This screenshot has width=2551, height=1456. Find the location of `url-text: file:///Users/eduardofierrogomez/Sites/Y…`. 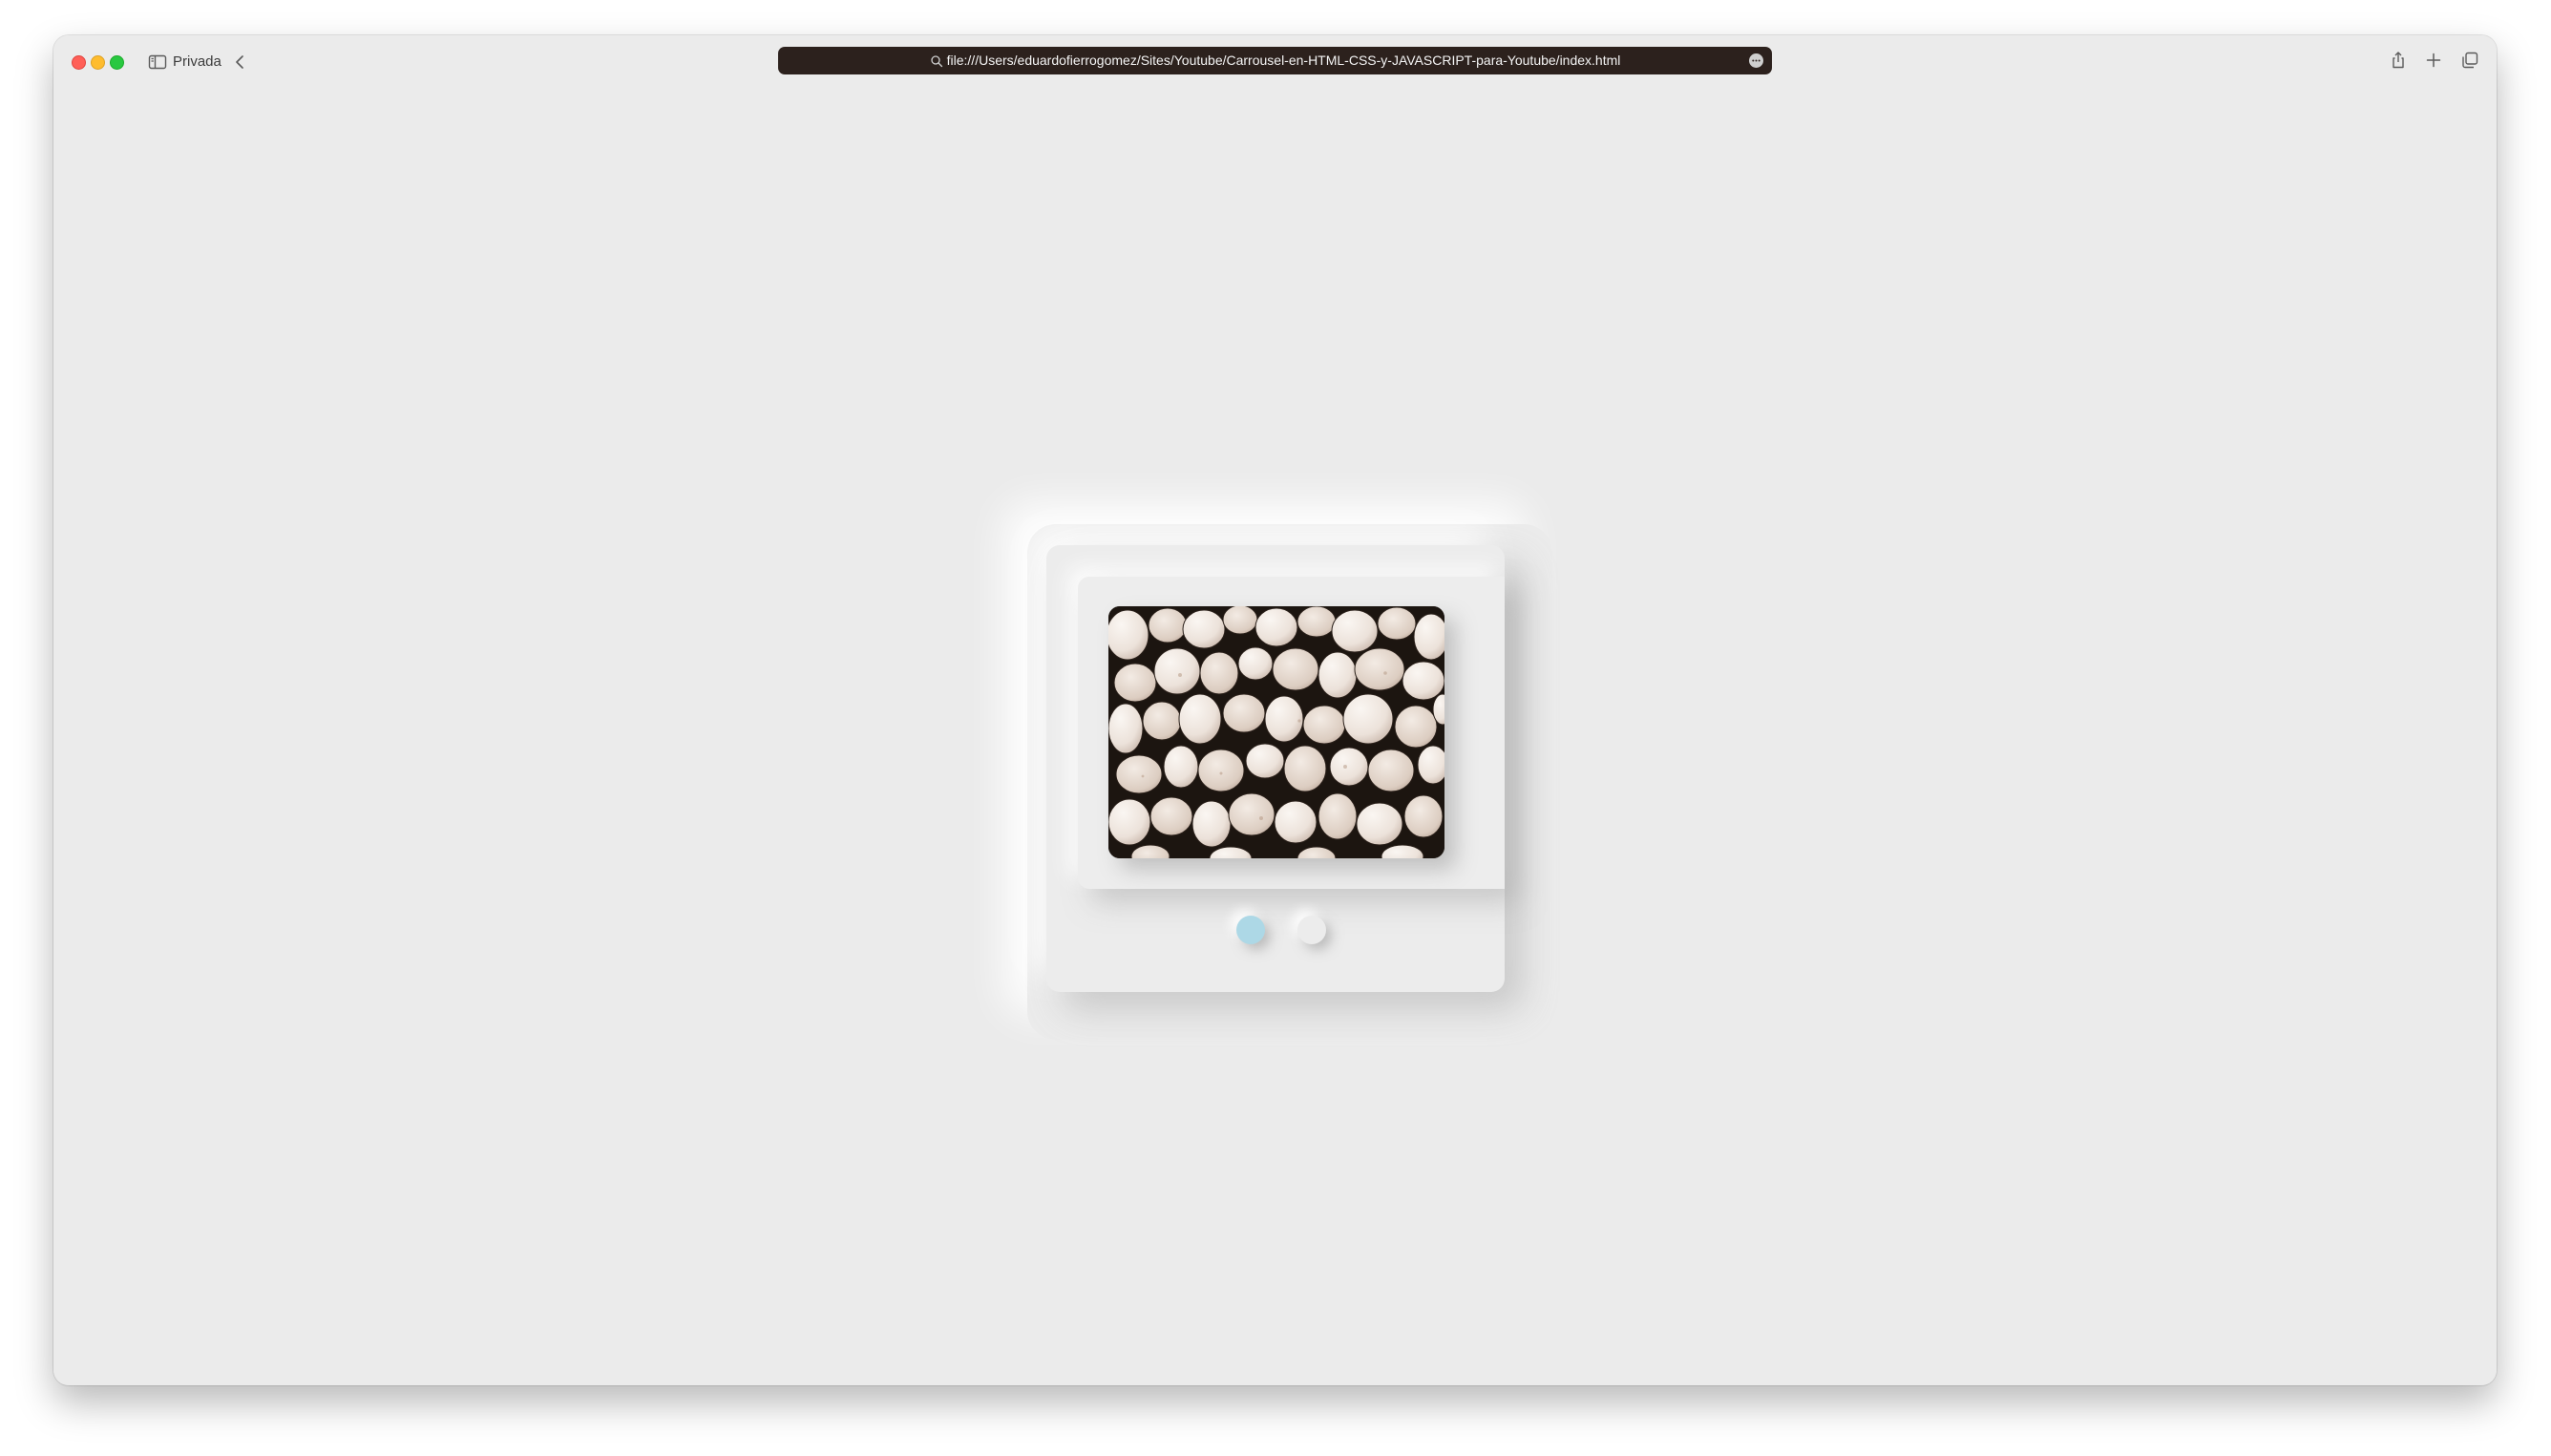

url-text: file:///Users/eduardofierrogomez/Sites/Y… is located at coordinates (1283, 60).